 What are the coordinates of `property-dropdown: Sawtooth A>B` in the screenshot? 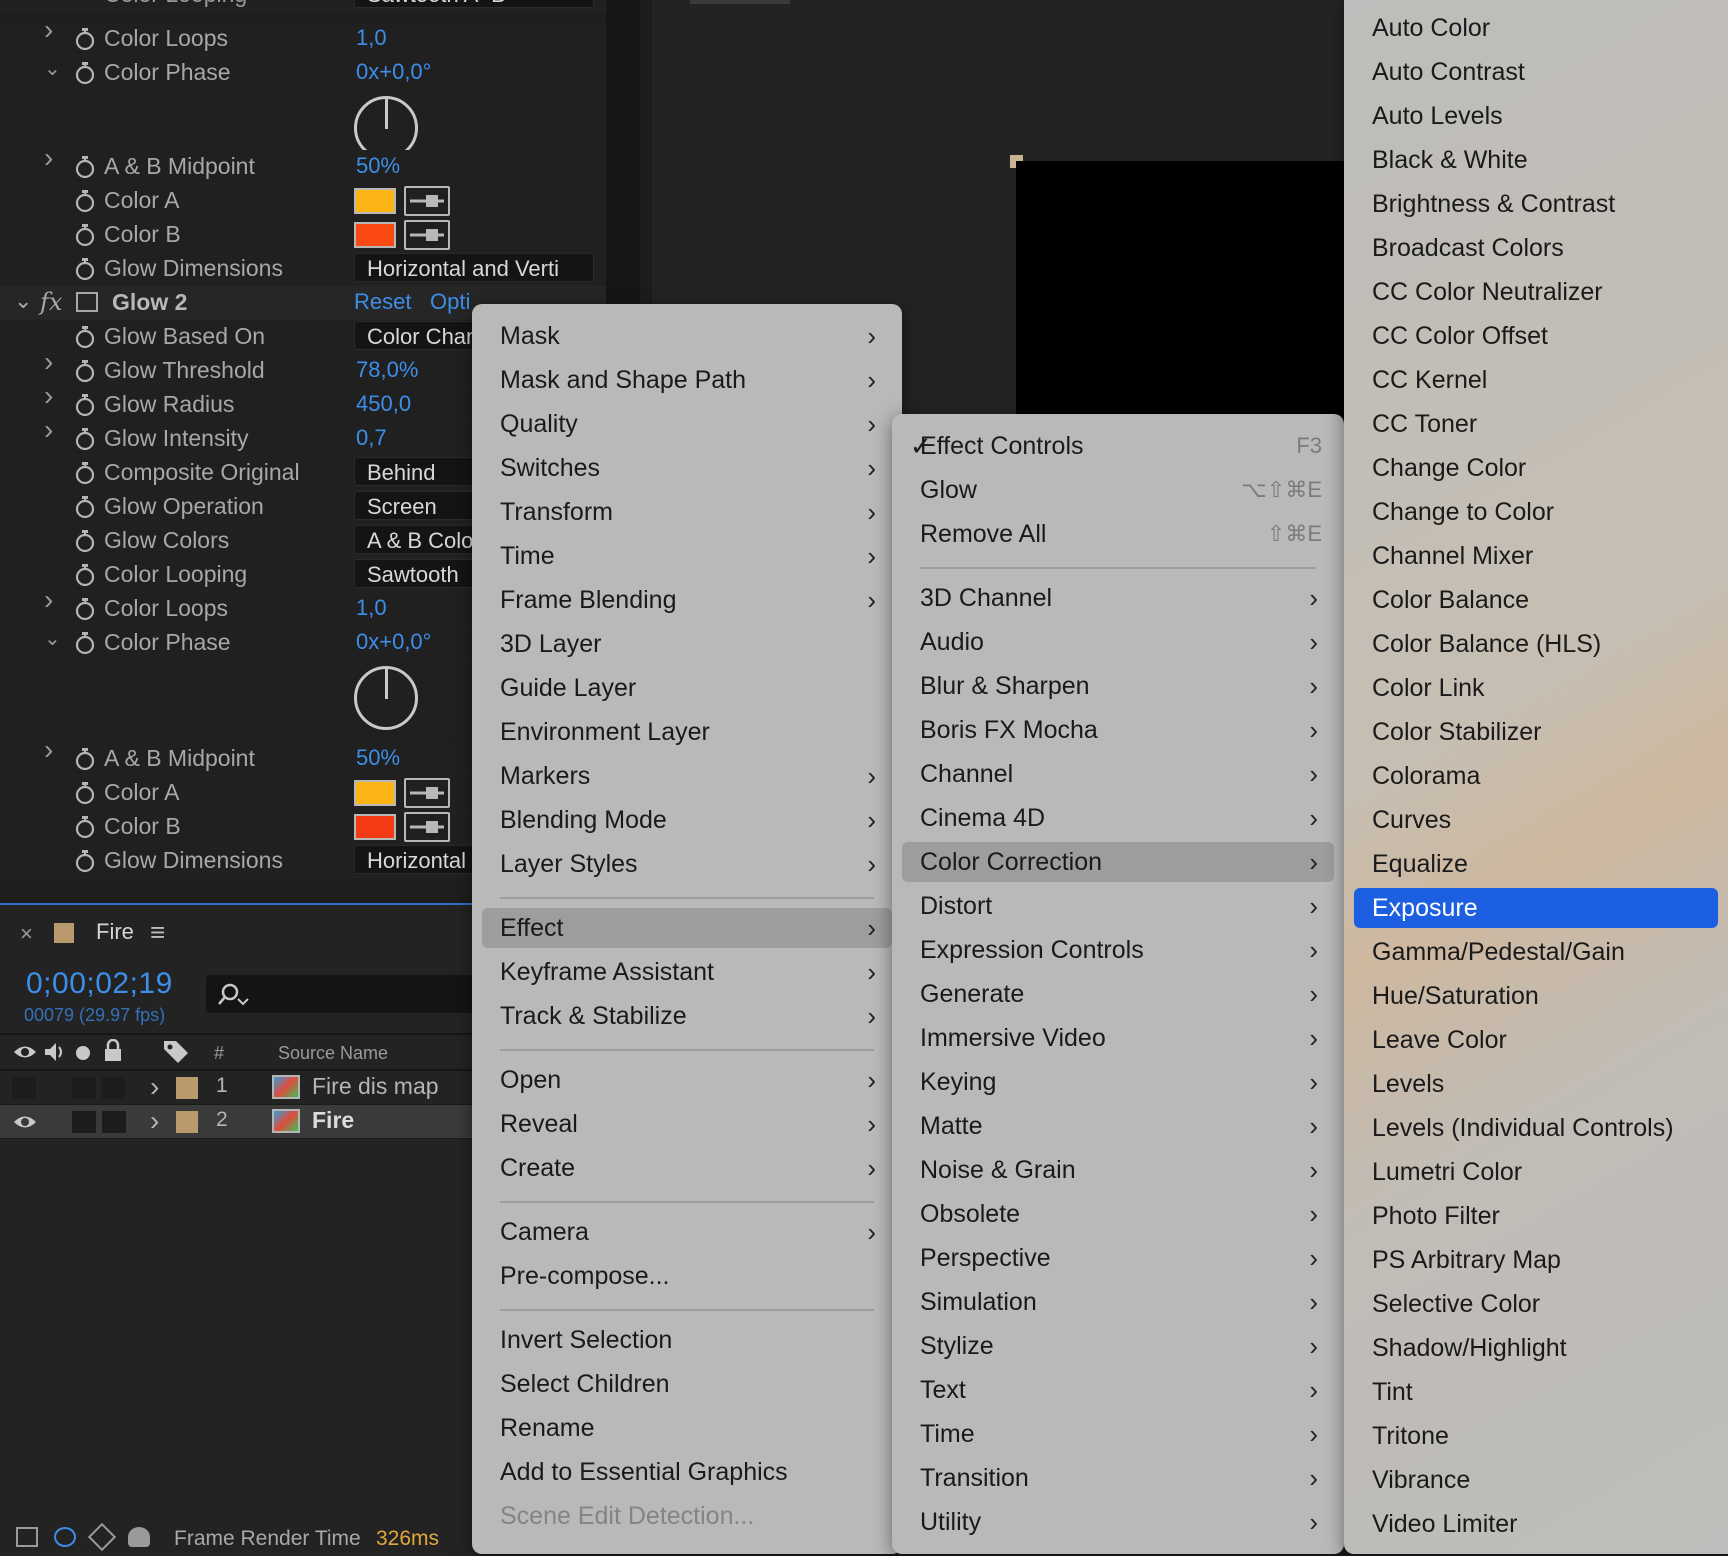 It's located at (474, 4).